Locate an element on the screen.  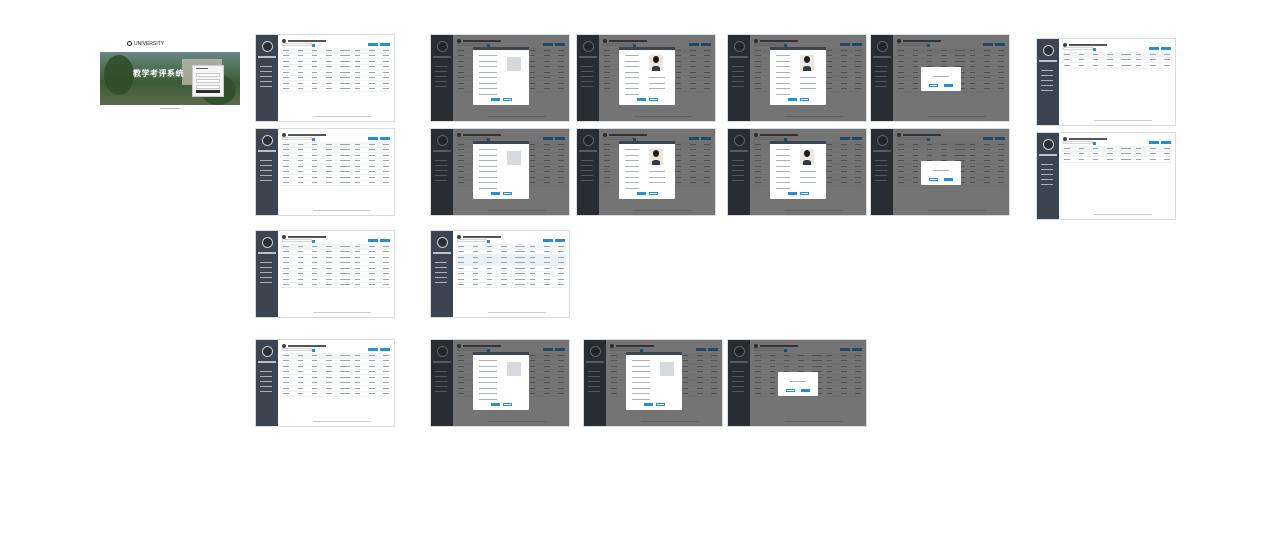
user-name is located at coordinates (1048, 61).